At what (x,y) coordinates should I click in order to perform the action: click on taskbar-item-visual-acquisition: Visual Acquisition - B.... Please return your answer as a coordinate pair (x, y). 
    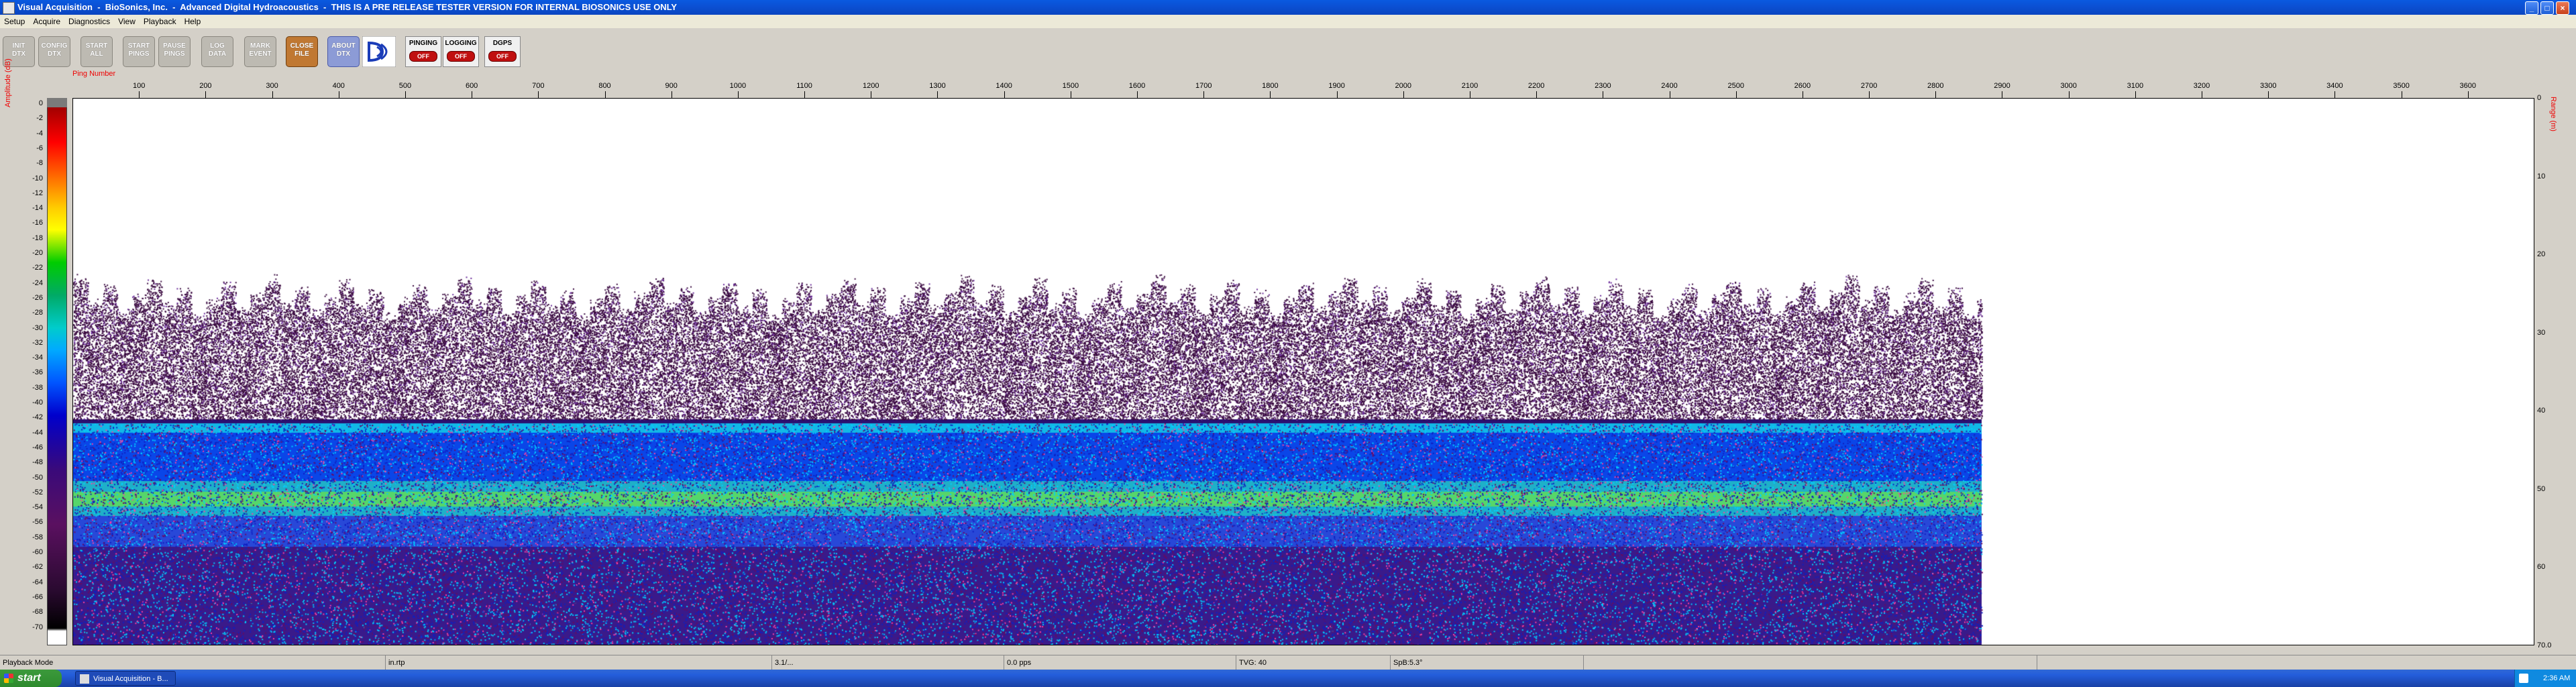
    Looking at the image, I should click on (125, 679).